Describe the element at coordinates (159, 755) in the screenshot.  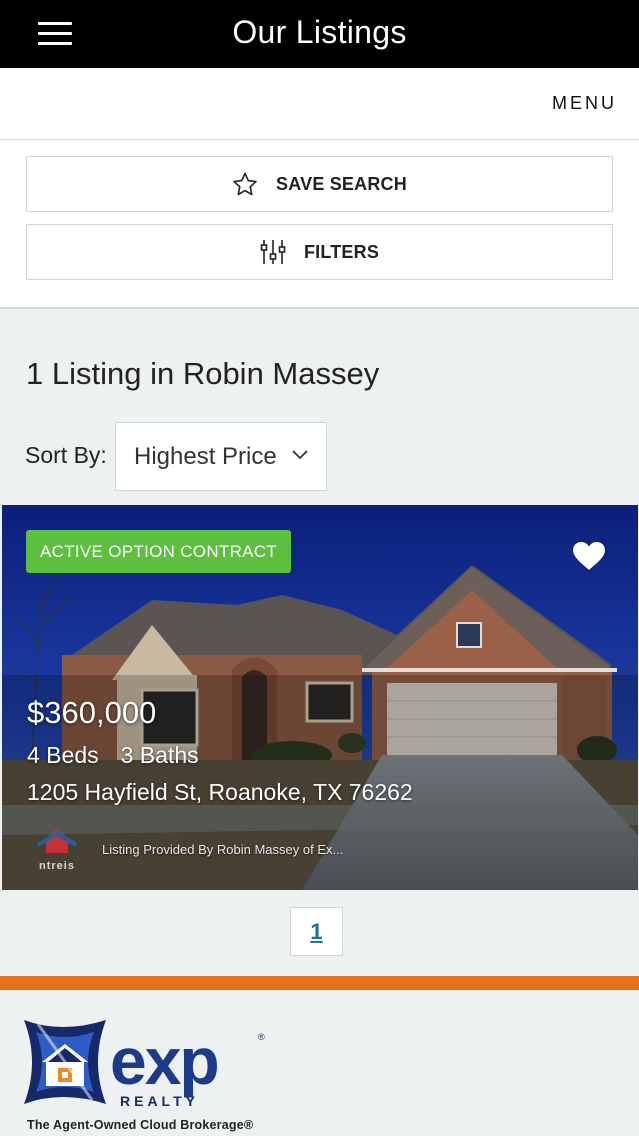
I see `listing-baths: 3 Baths` at that location.